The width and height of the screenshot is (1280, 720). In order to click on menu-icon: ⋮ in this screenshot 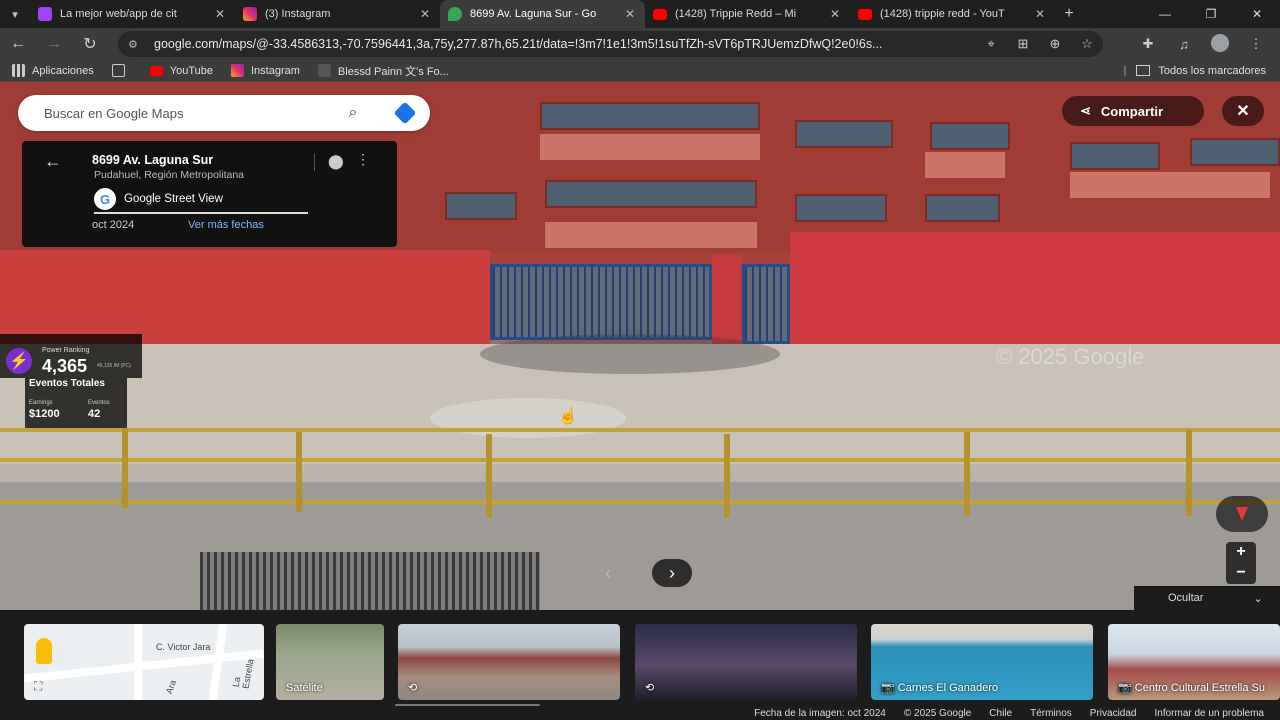, I will do `click(1256, 44)`.